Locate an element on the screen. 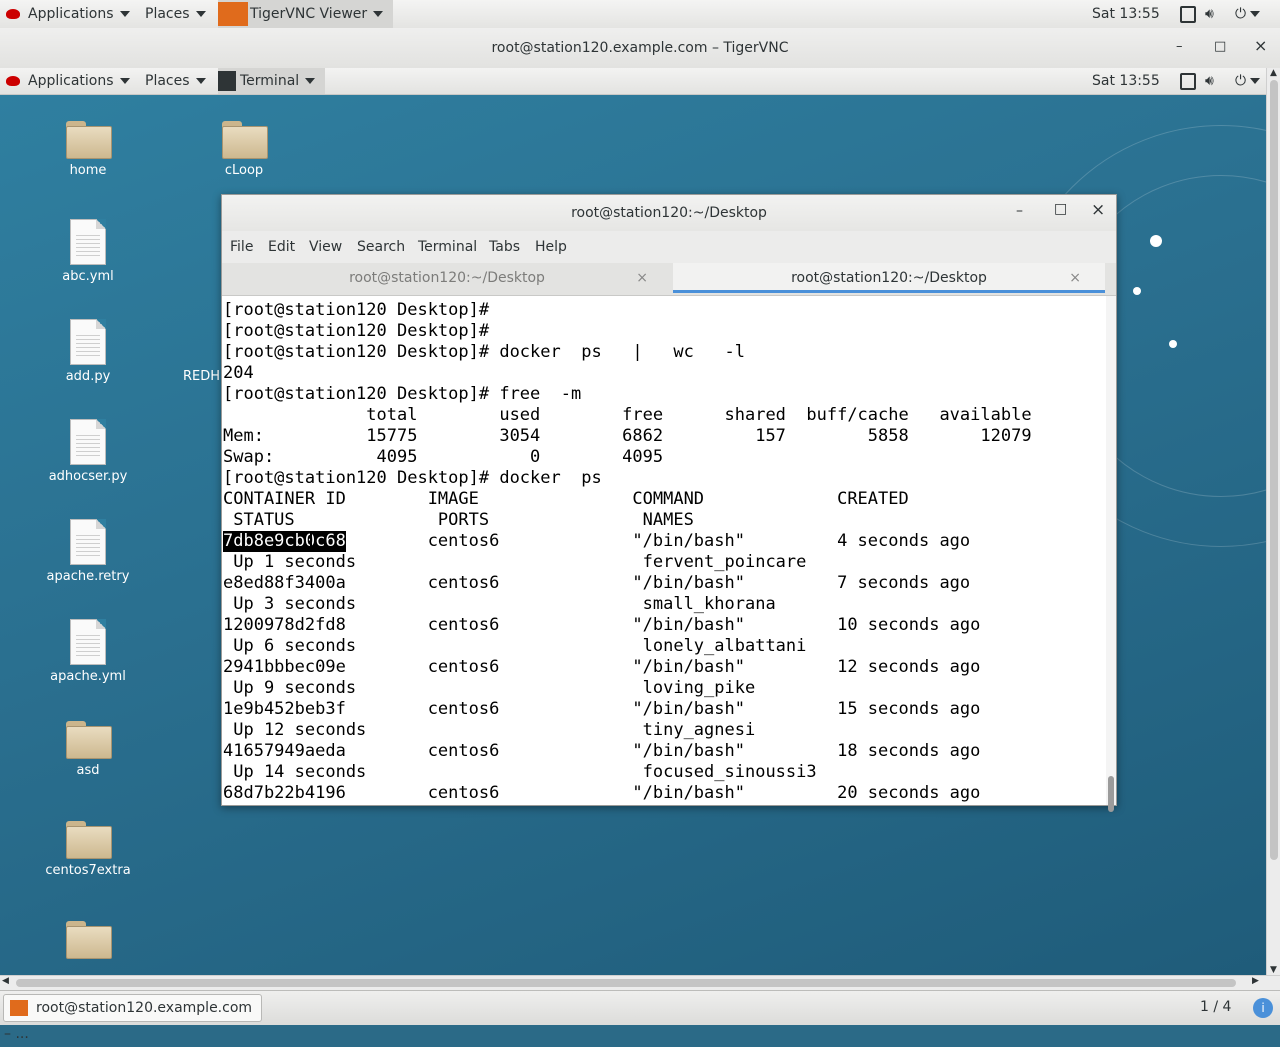 The image size is (1280, 1047). terminal-scrollbar is located at coordinates (1111, 554).